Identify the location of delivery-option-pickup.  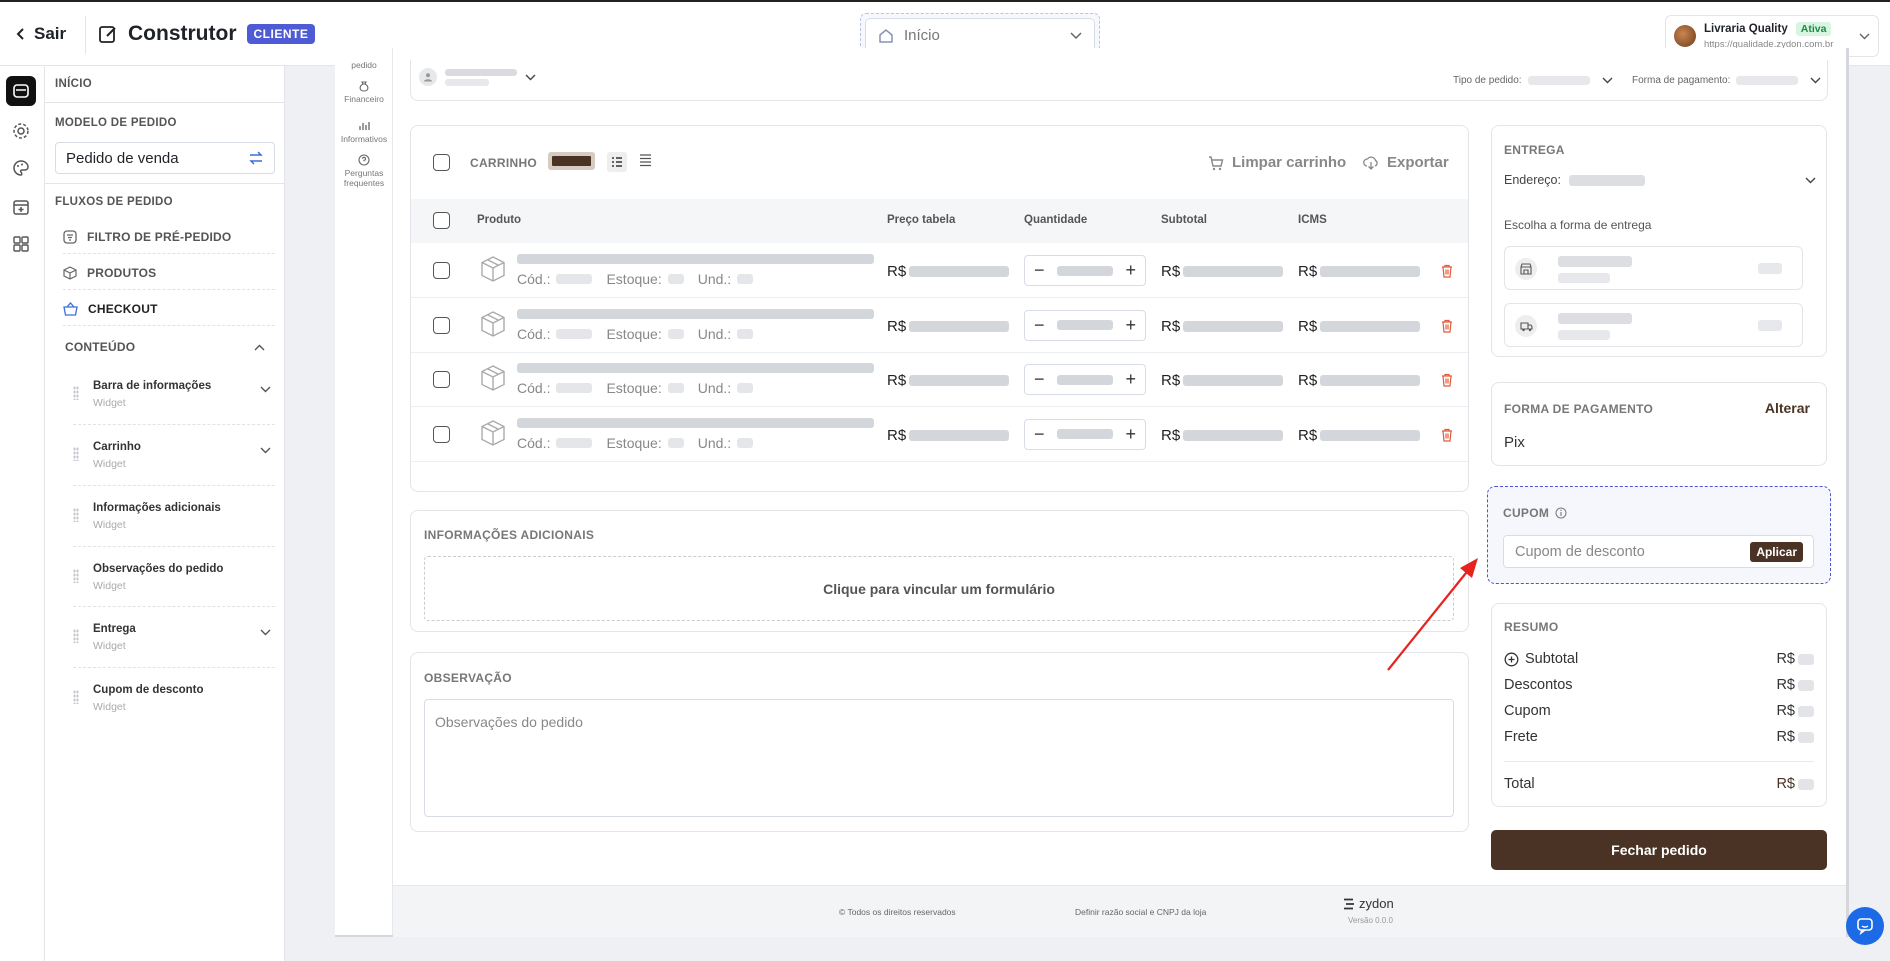
(1653, 268).